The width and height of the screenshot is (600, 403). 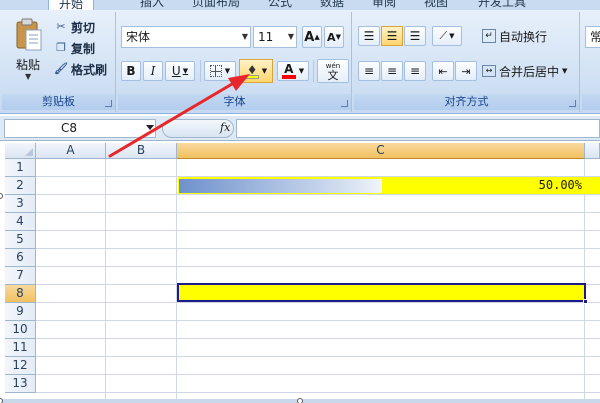 I want to click on number-format-combo: 常, so click(x=592, y=37).